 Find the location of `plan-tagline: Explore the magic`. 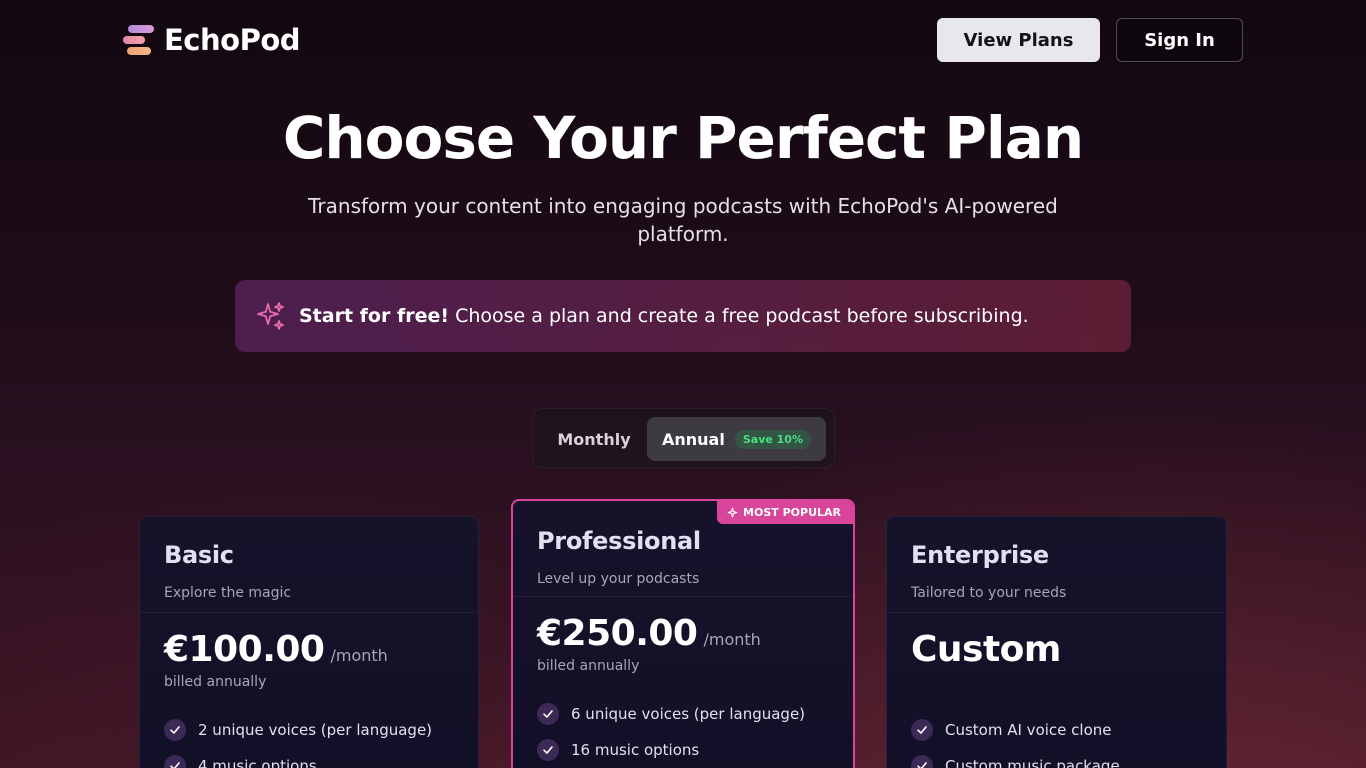

plan-tagline: Explore the magic is located at coordinates (228, 593).